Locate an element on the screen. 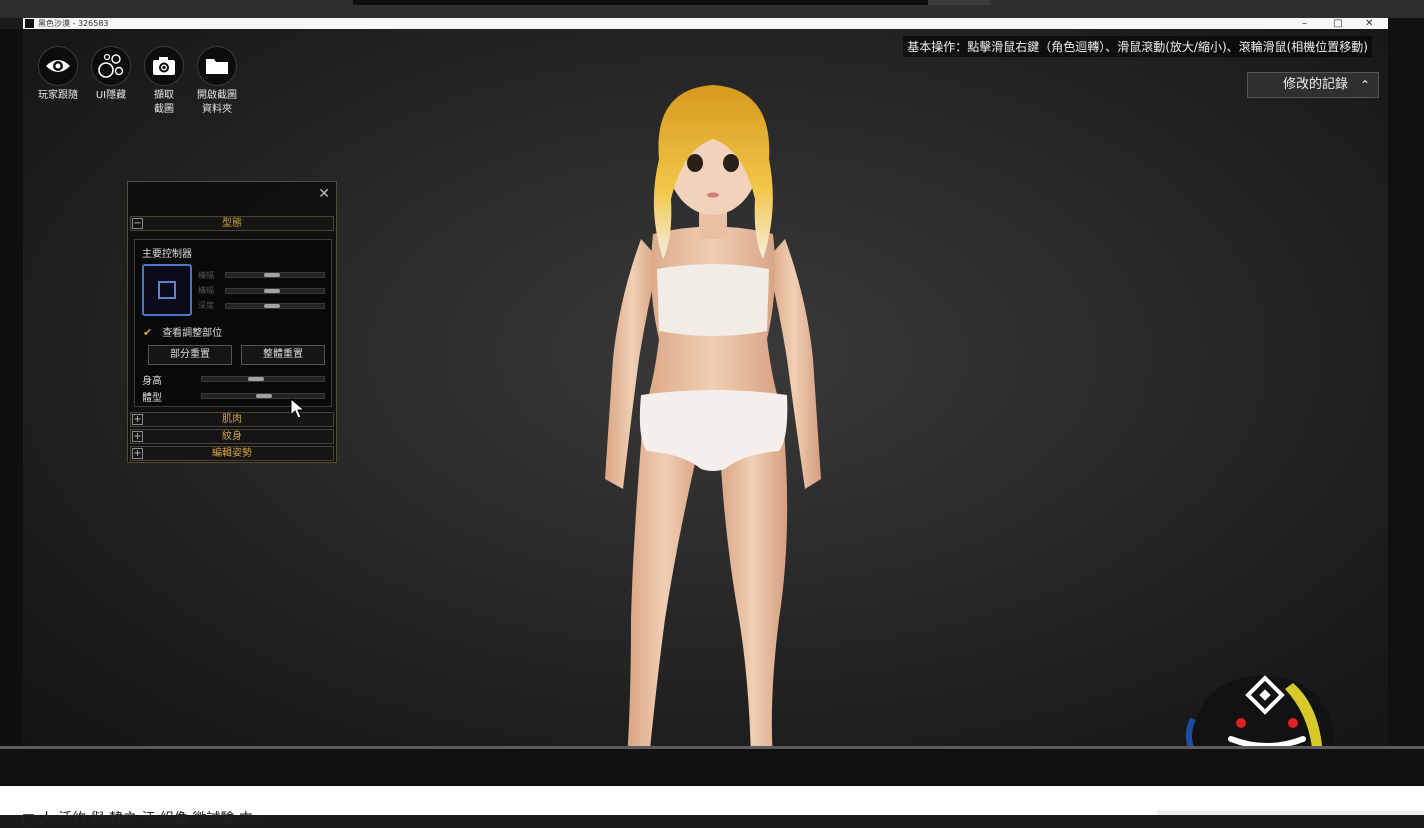 The width and height of the screenshot is (1424, 828). eye-icon is located at coordinates (58, 66).